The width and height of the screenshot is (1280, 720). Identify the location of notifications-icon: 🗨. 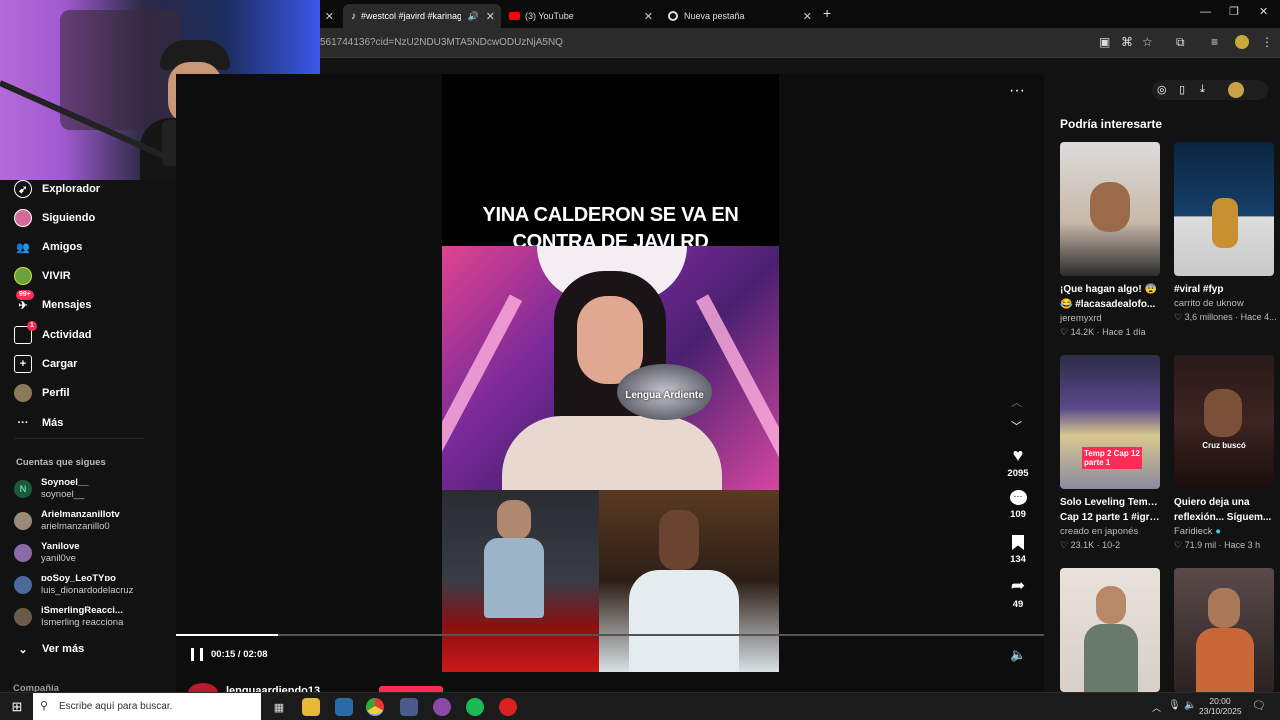
(1259, 705).